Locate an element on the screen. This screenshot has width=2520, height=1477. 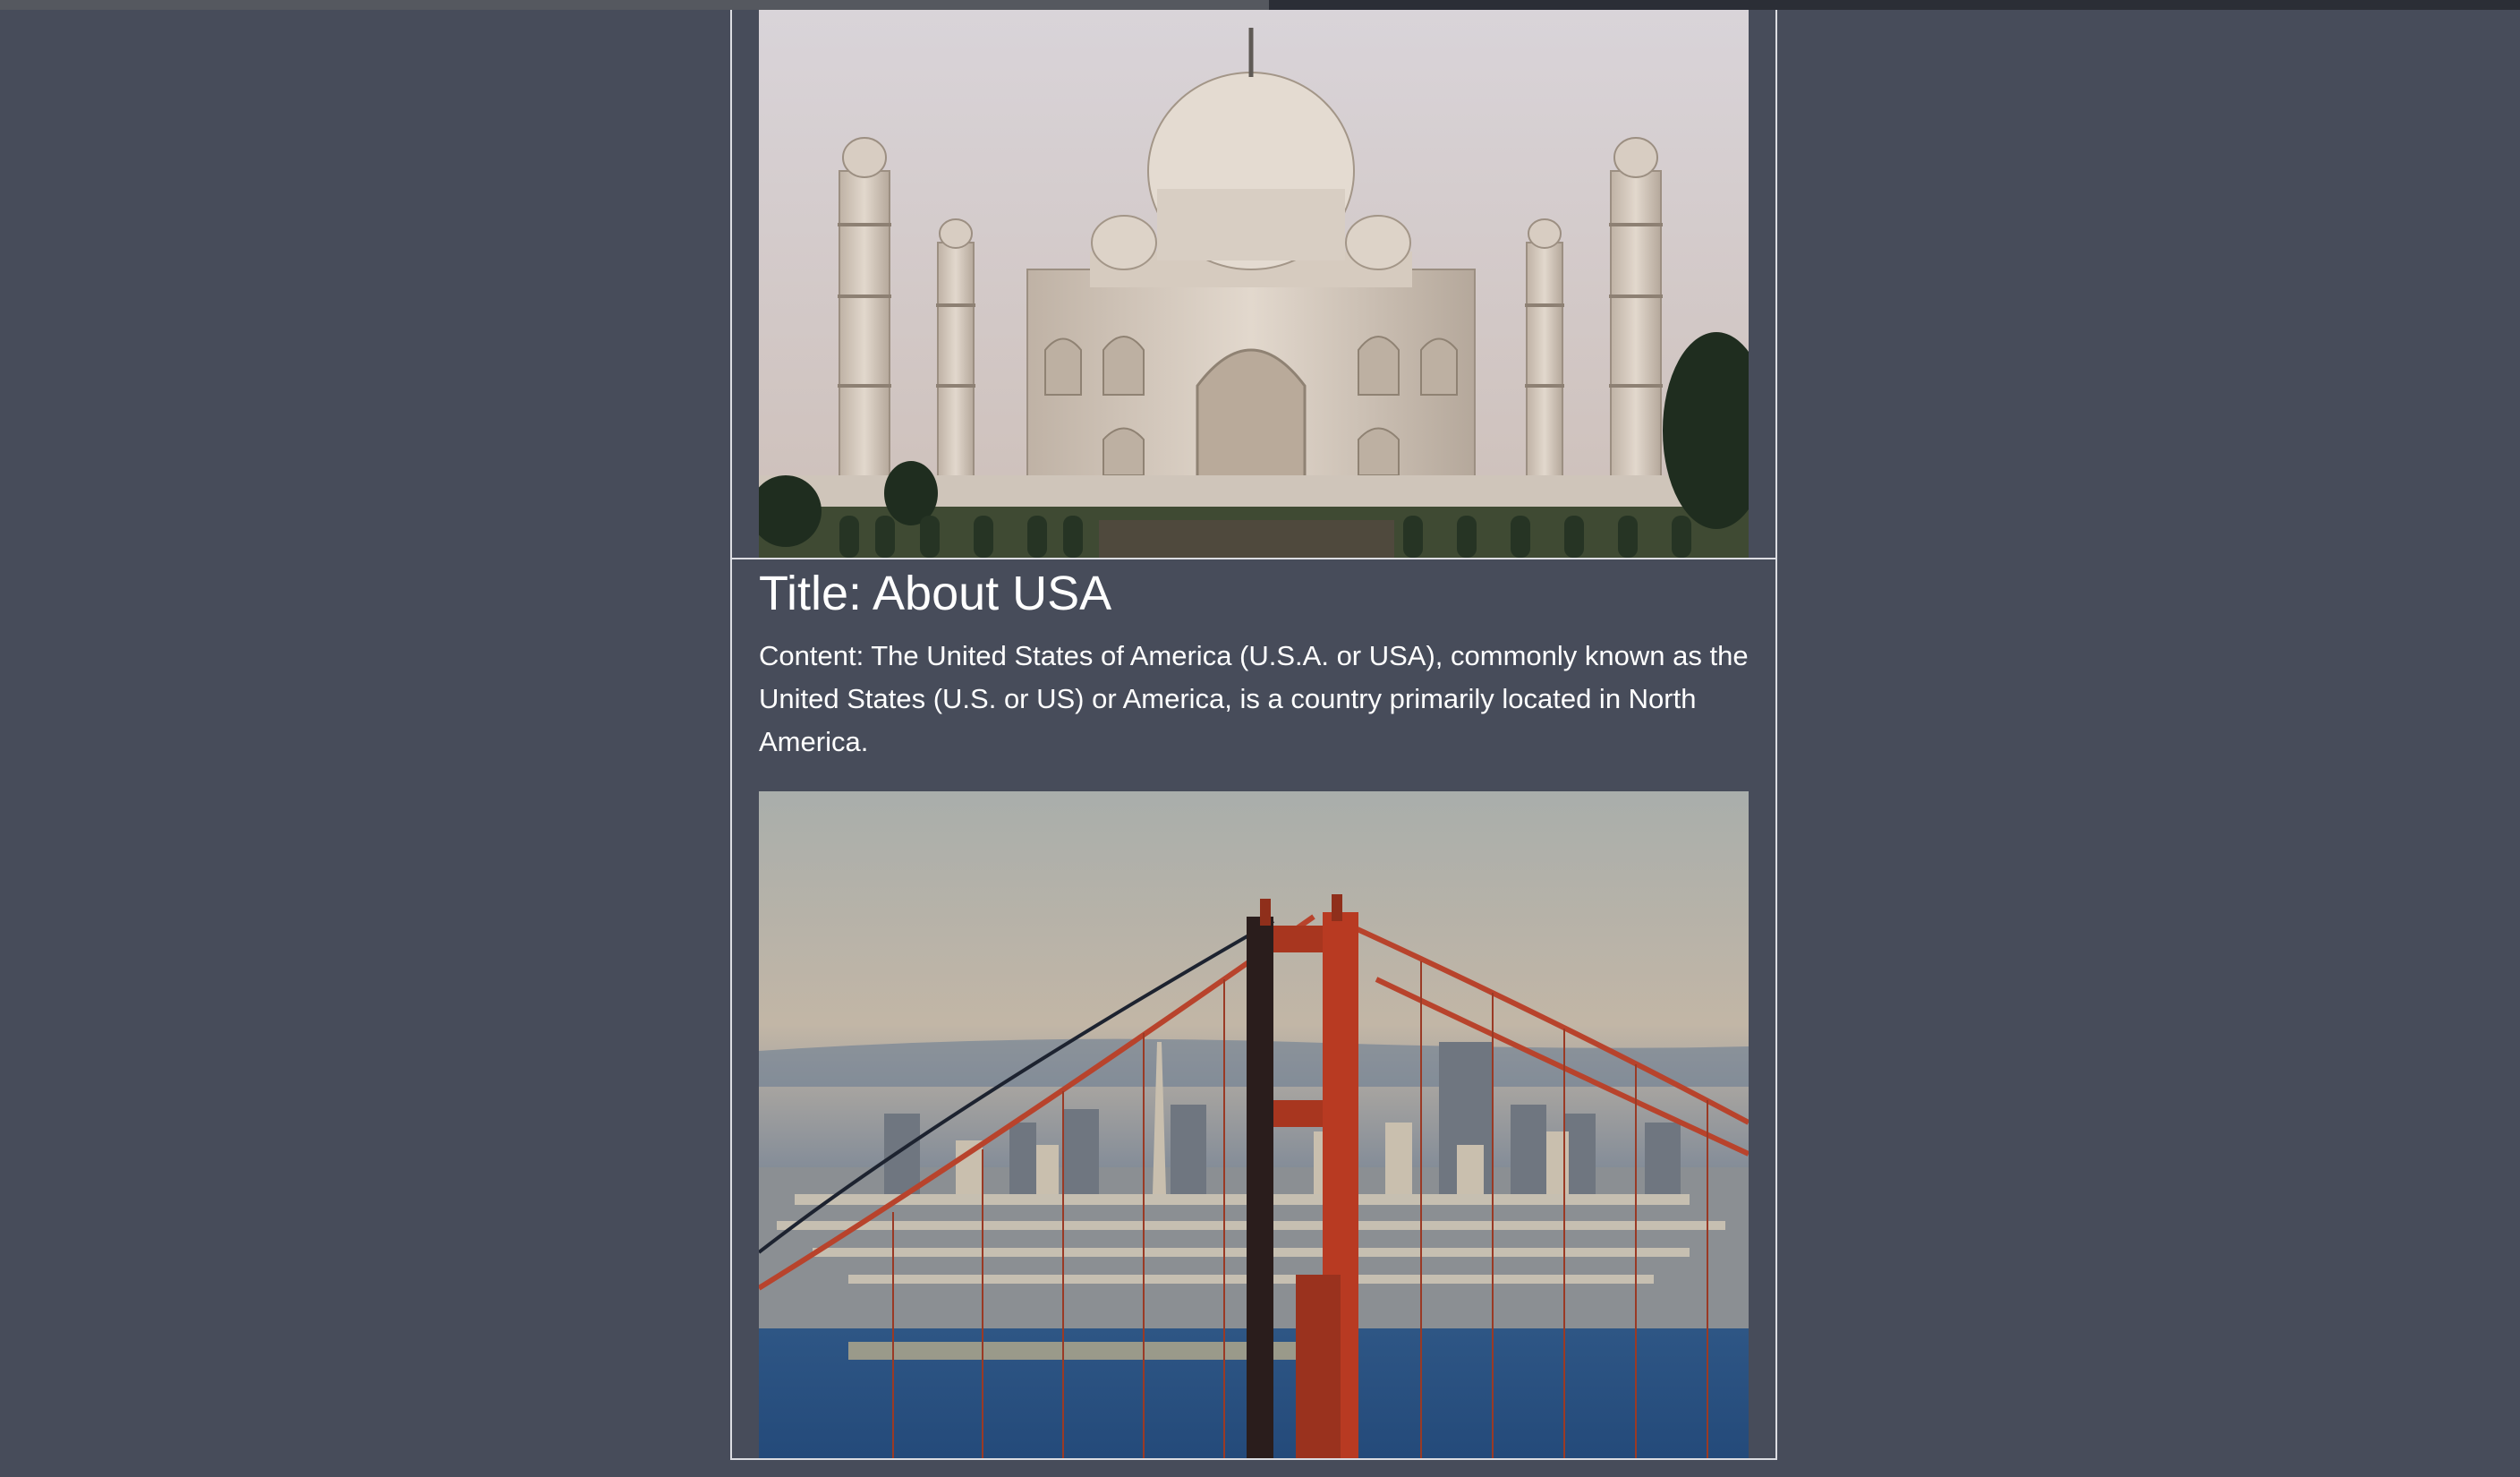
taj-mahal-image is located at coordinates (1254, 284).